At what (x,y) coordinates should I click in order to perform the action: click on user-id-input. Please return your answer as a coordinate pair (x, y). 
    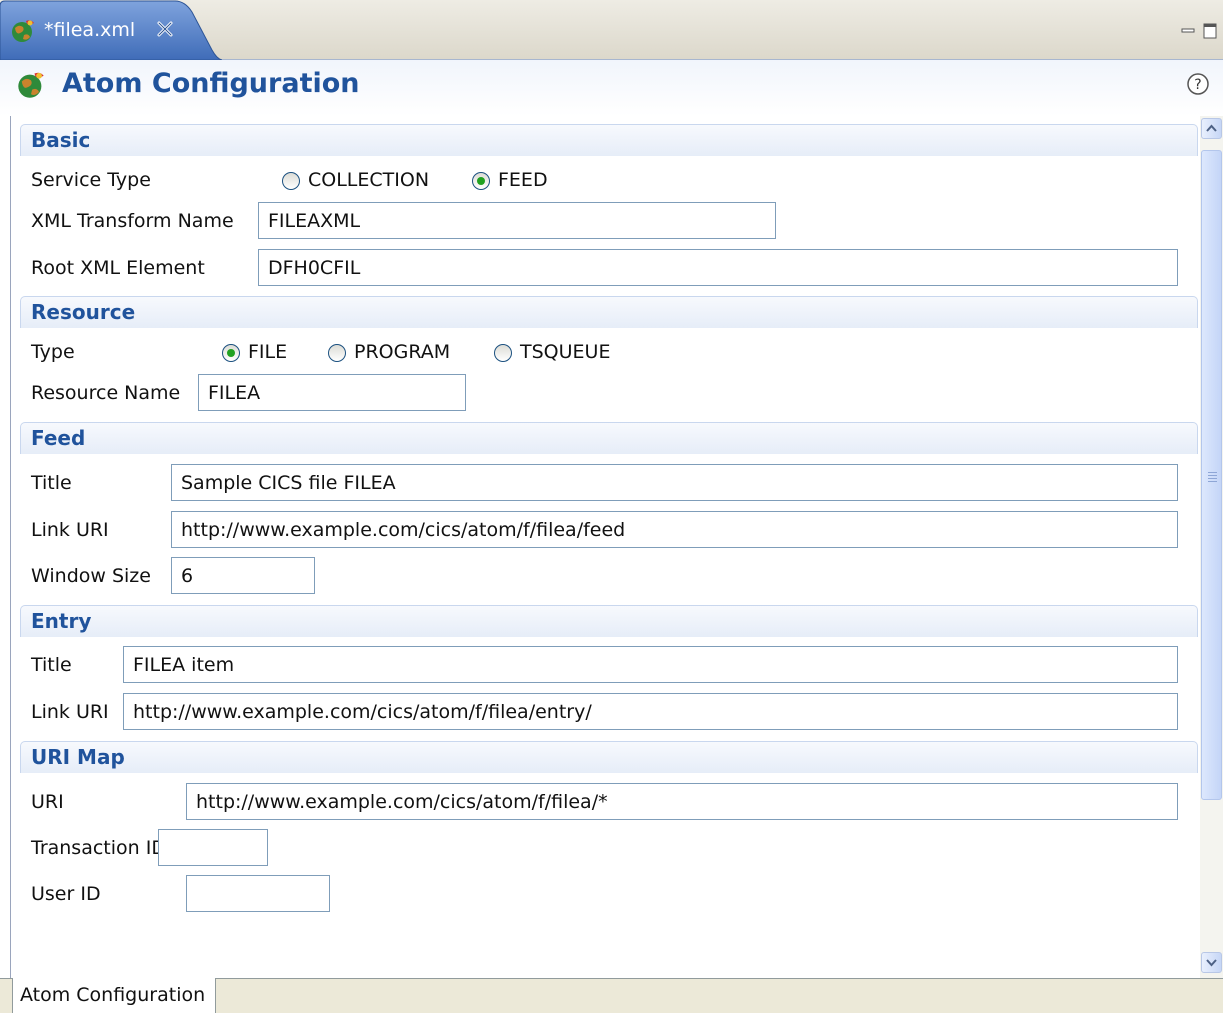
    Looking at the image, I should click on (258, 893).